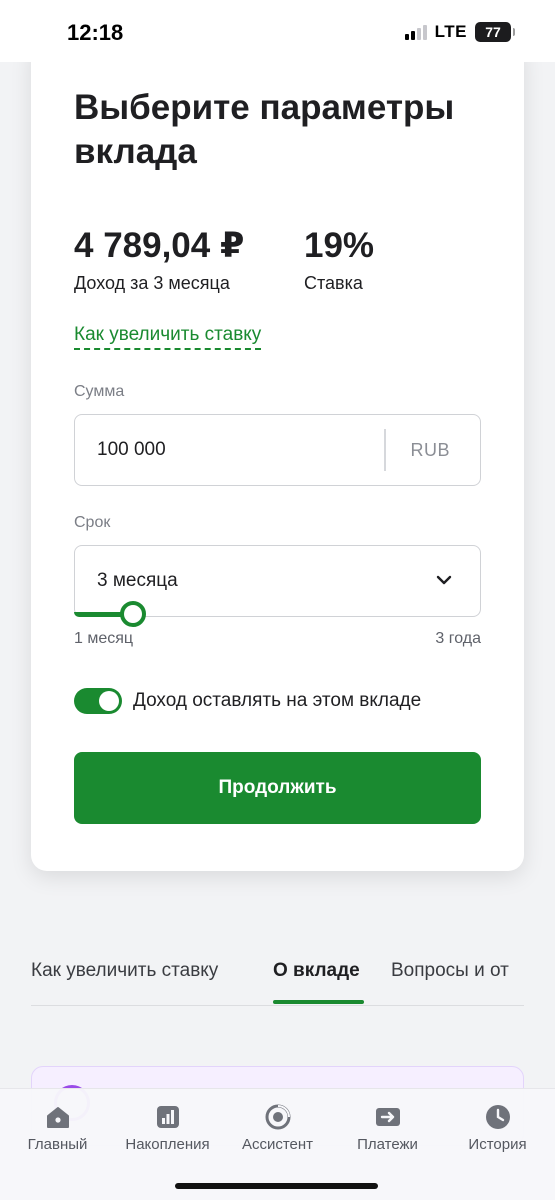  What do you see at coordinates (131, 449) in the screenshot?
I see `amount-value: 100 000` at bounding box center [131, 449].